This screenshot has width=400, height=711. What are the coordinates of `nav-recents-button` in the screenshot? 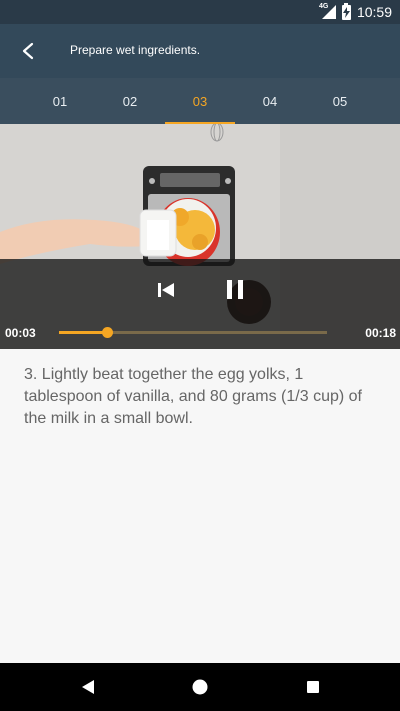 It's located at (313, 687).